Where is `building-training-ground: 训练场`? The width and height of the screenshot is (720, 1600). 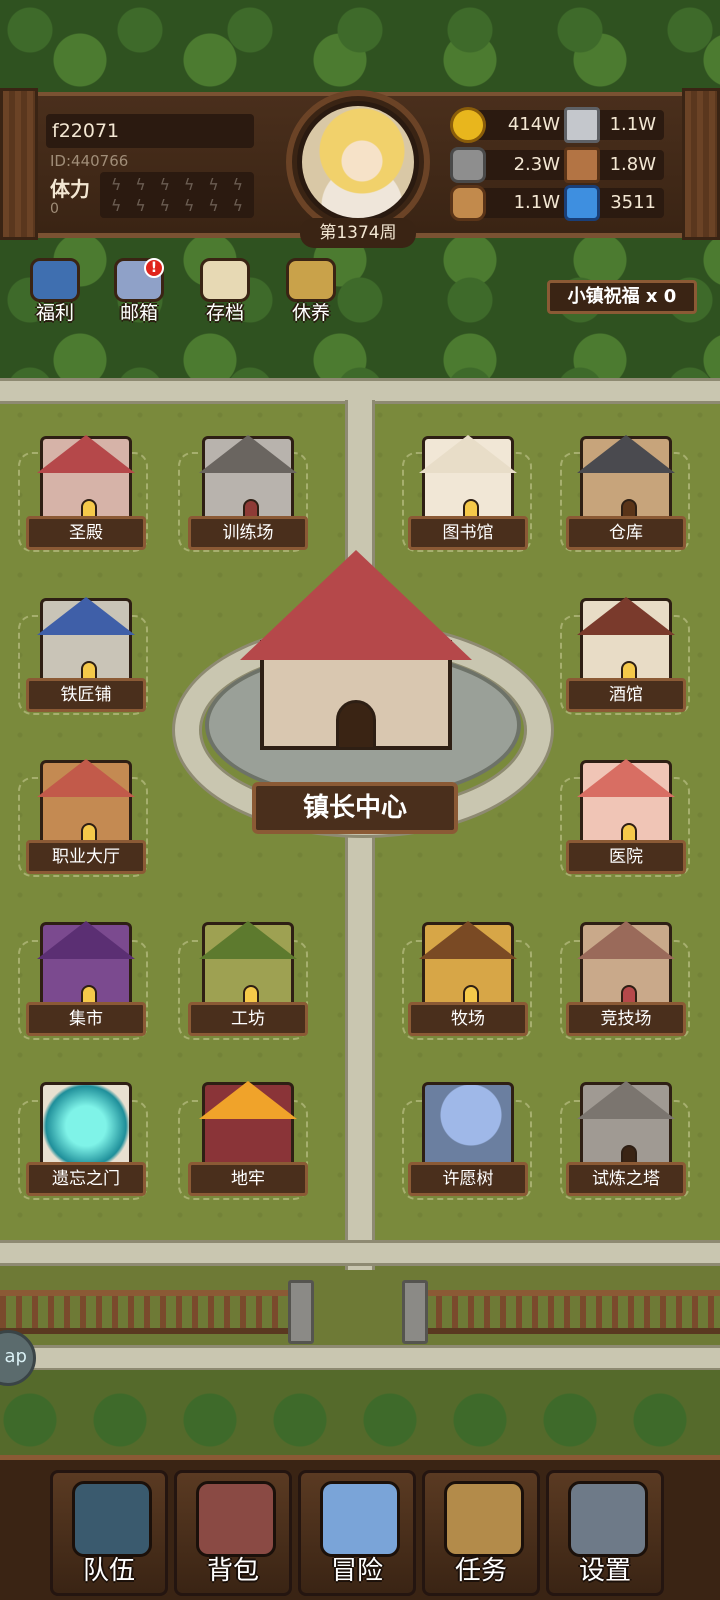
building-training-ground: 训练场 is located at coordinates (248, 500).